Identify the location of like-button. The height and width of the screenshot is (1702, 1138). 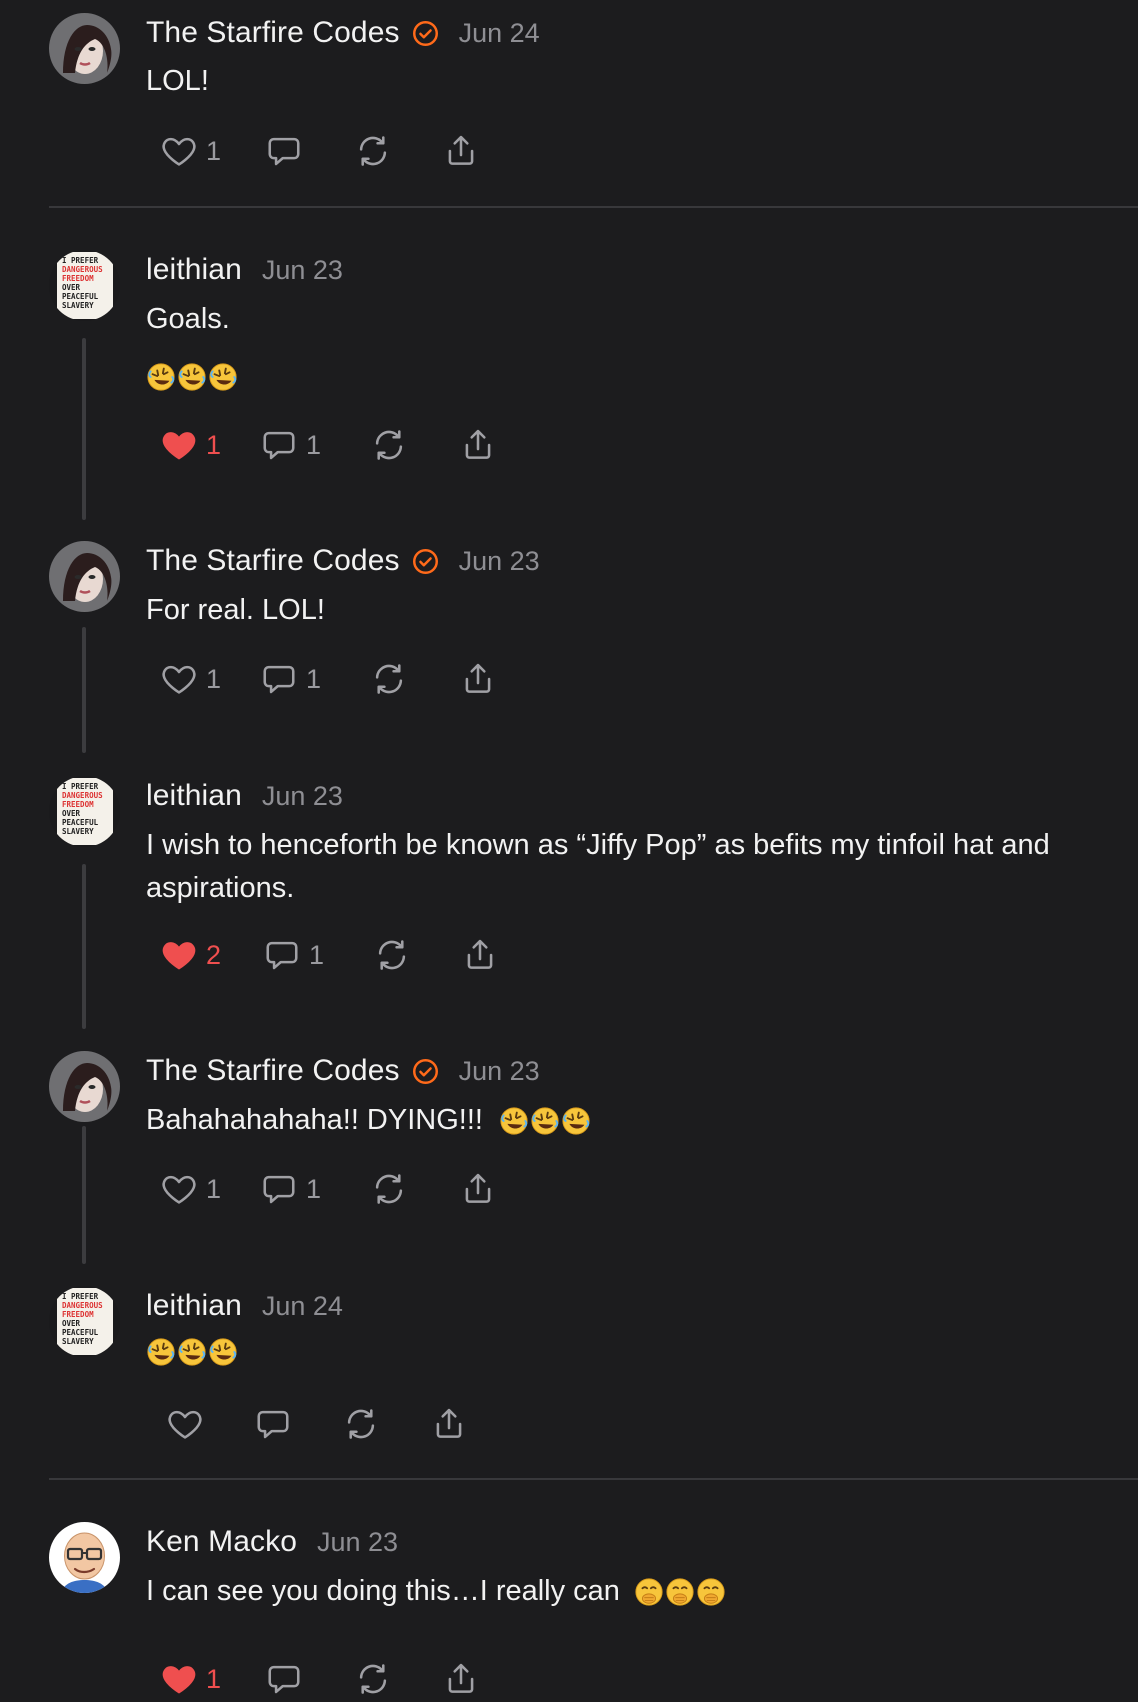
(189, 1424).